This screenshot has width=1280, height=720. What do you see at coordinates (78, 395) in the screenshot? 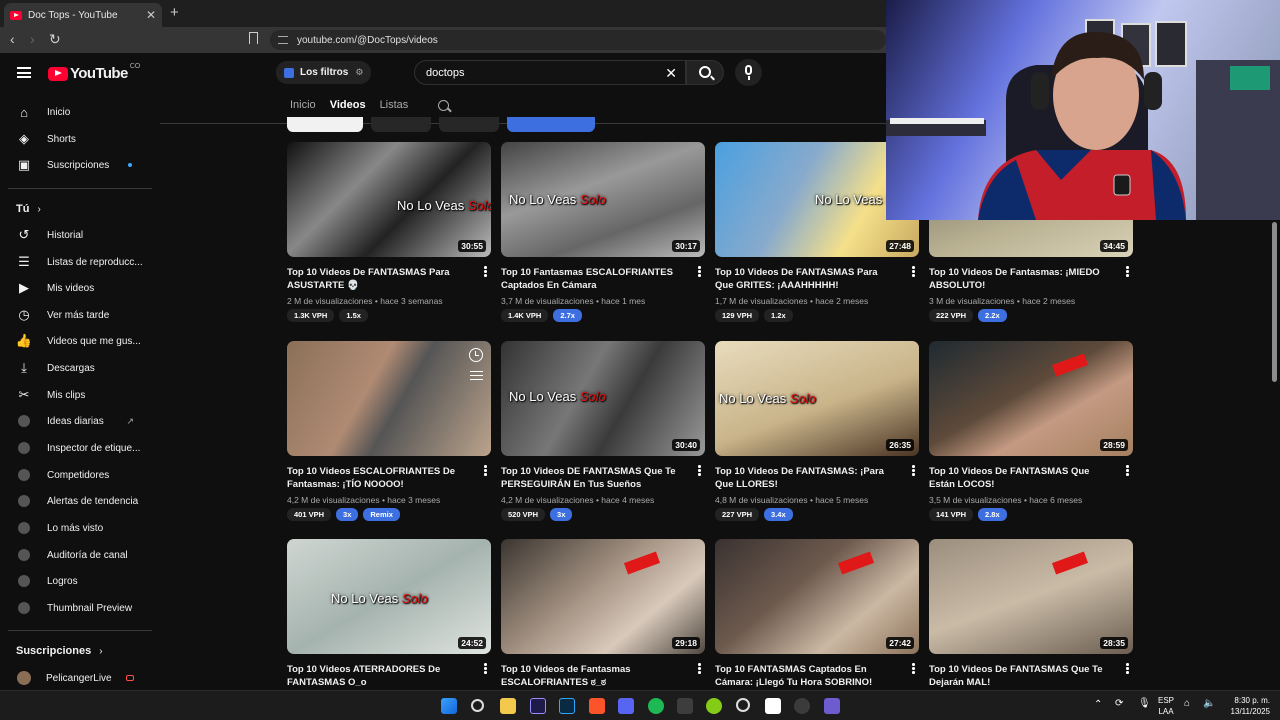
I see `sidebar-item-mis-clips: ✂ Mis clips` at bounding box center [78, 395].